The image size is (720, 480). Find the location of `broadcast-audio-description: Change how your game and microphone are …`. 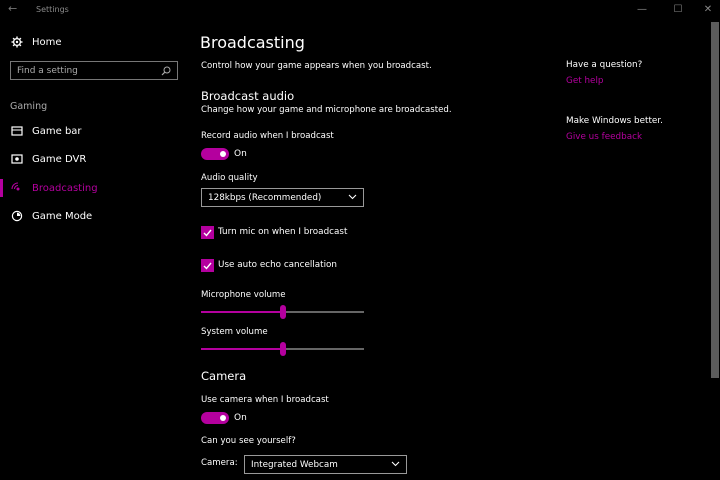

broadcast-audio-description: Change how your game and microphone are … is located at coordinates (326, 110).